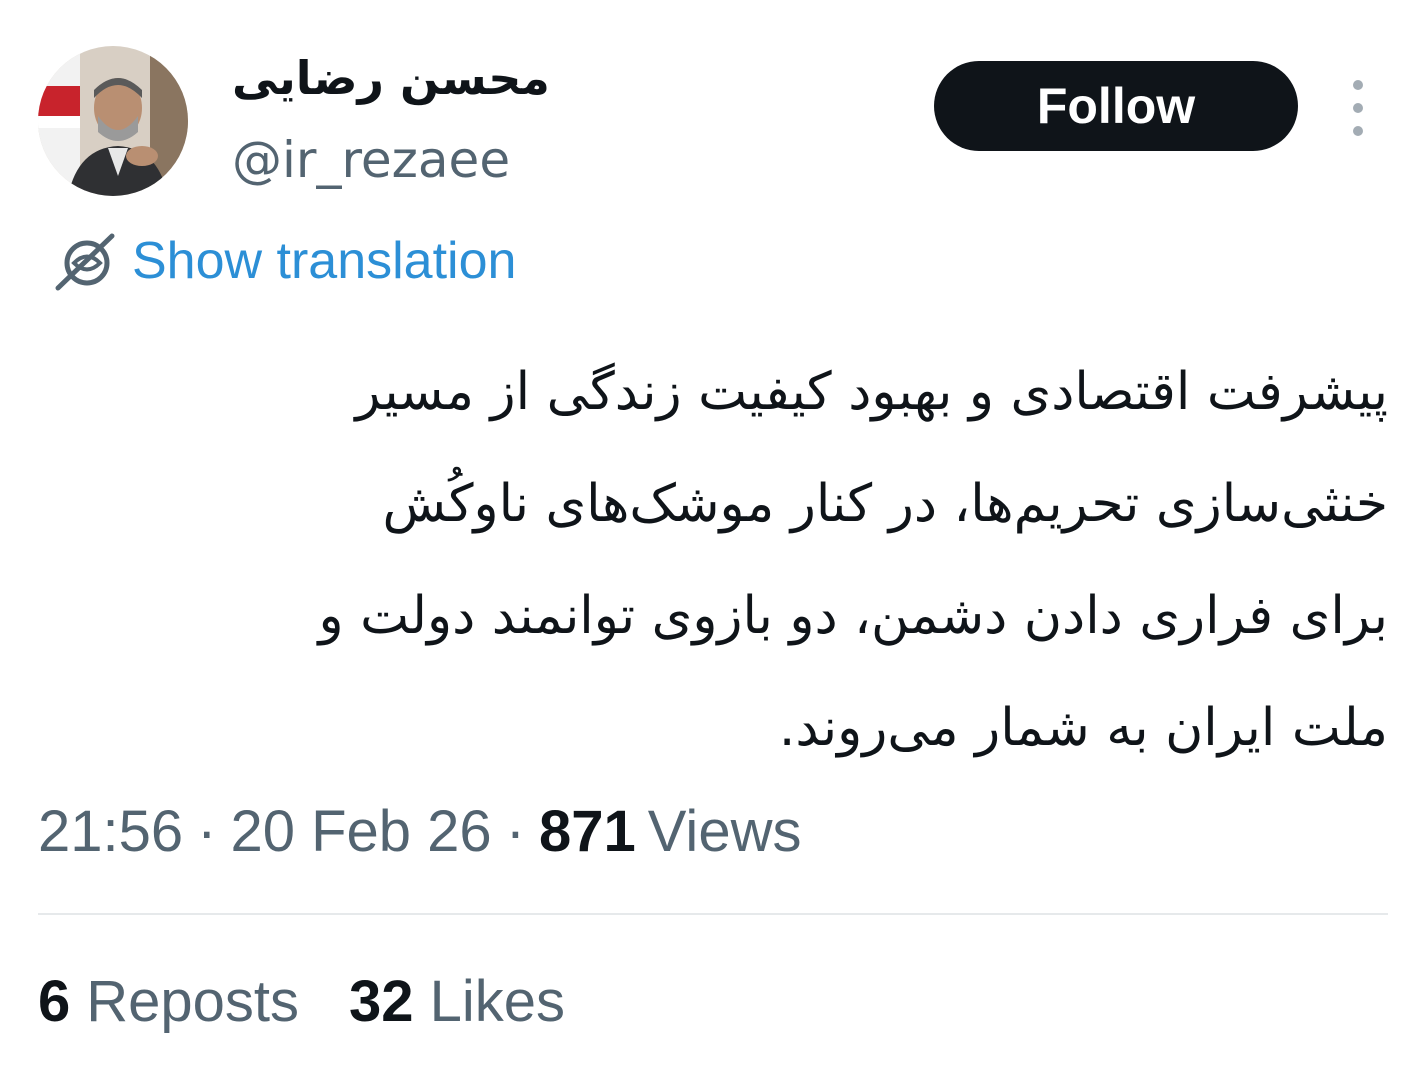 Image resolution: width=1414 pixels, height=1073 pixels. Describe the element at coordinates (1083, 728) in the screenshot. I see `tweet-text-line: ملت ایران به شمار می‌روند.` at that location.